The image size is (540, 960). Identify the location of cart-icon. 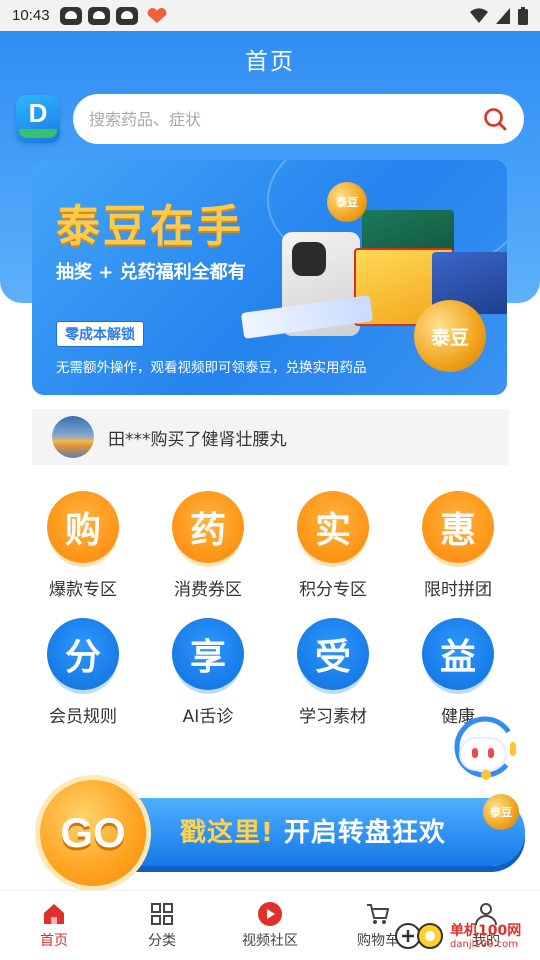
(378, 914).